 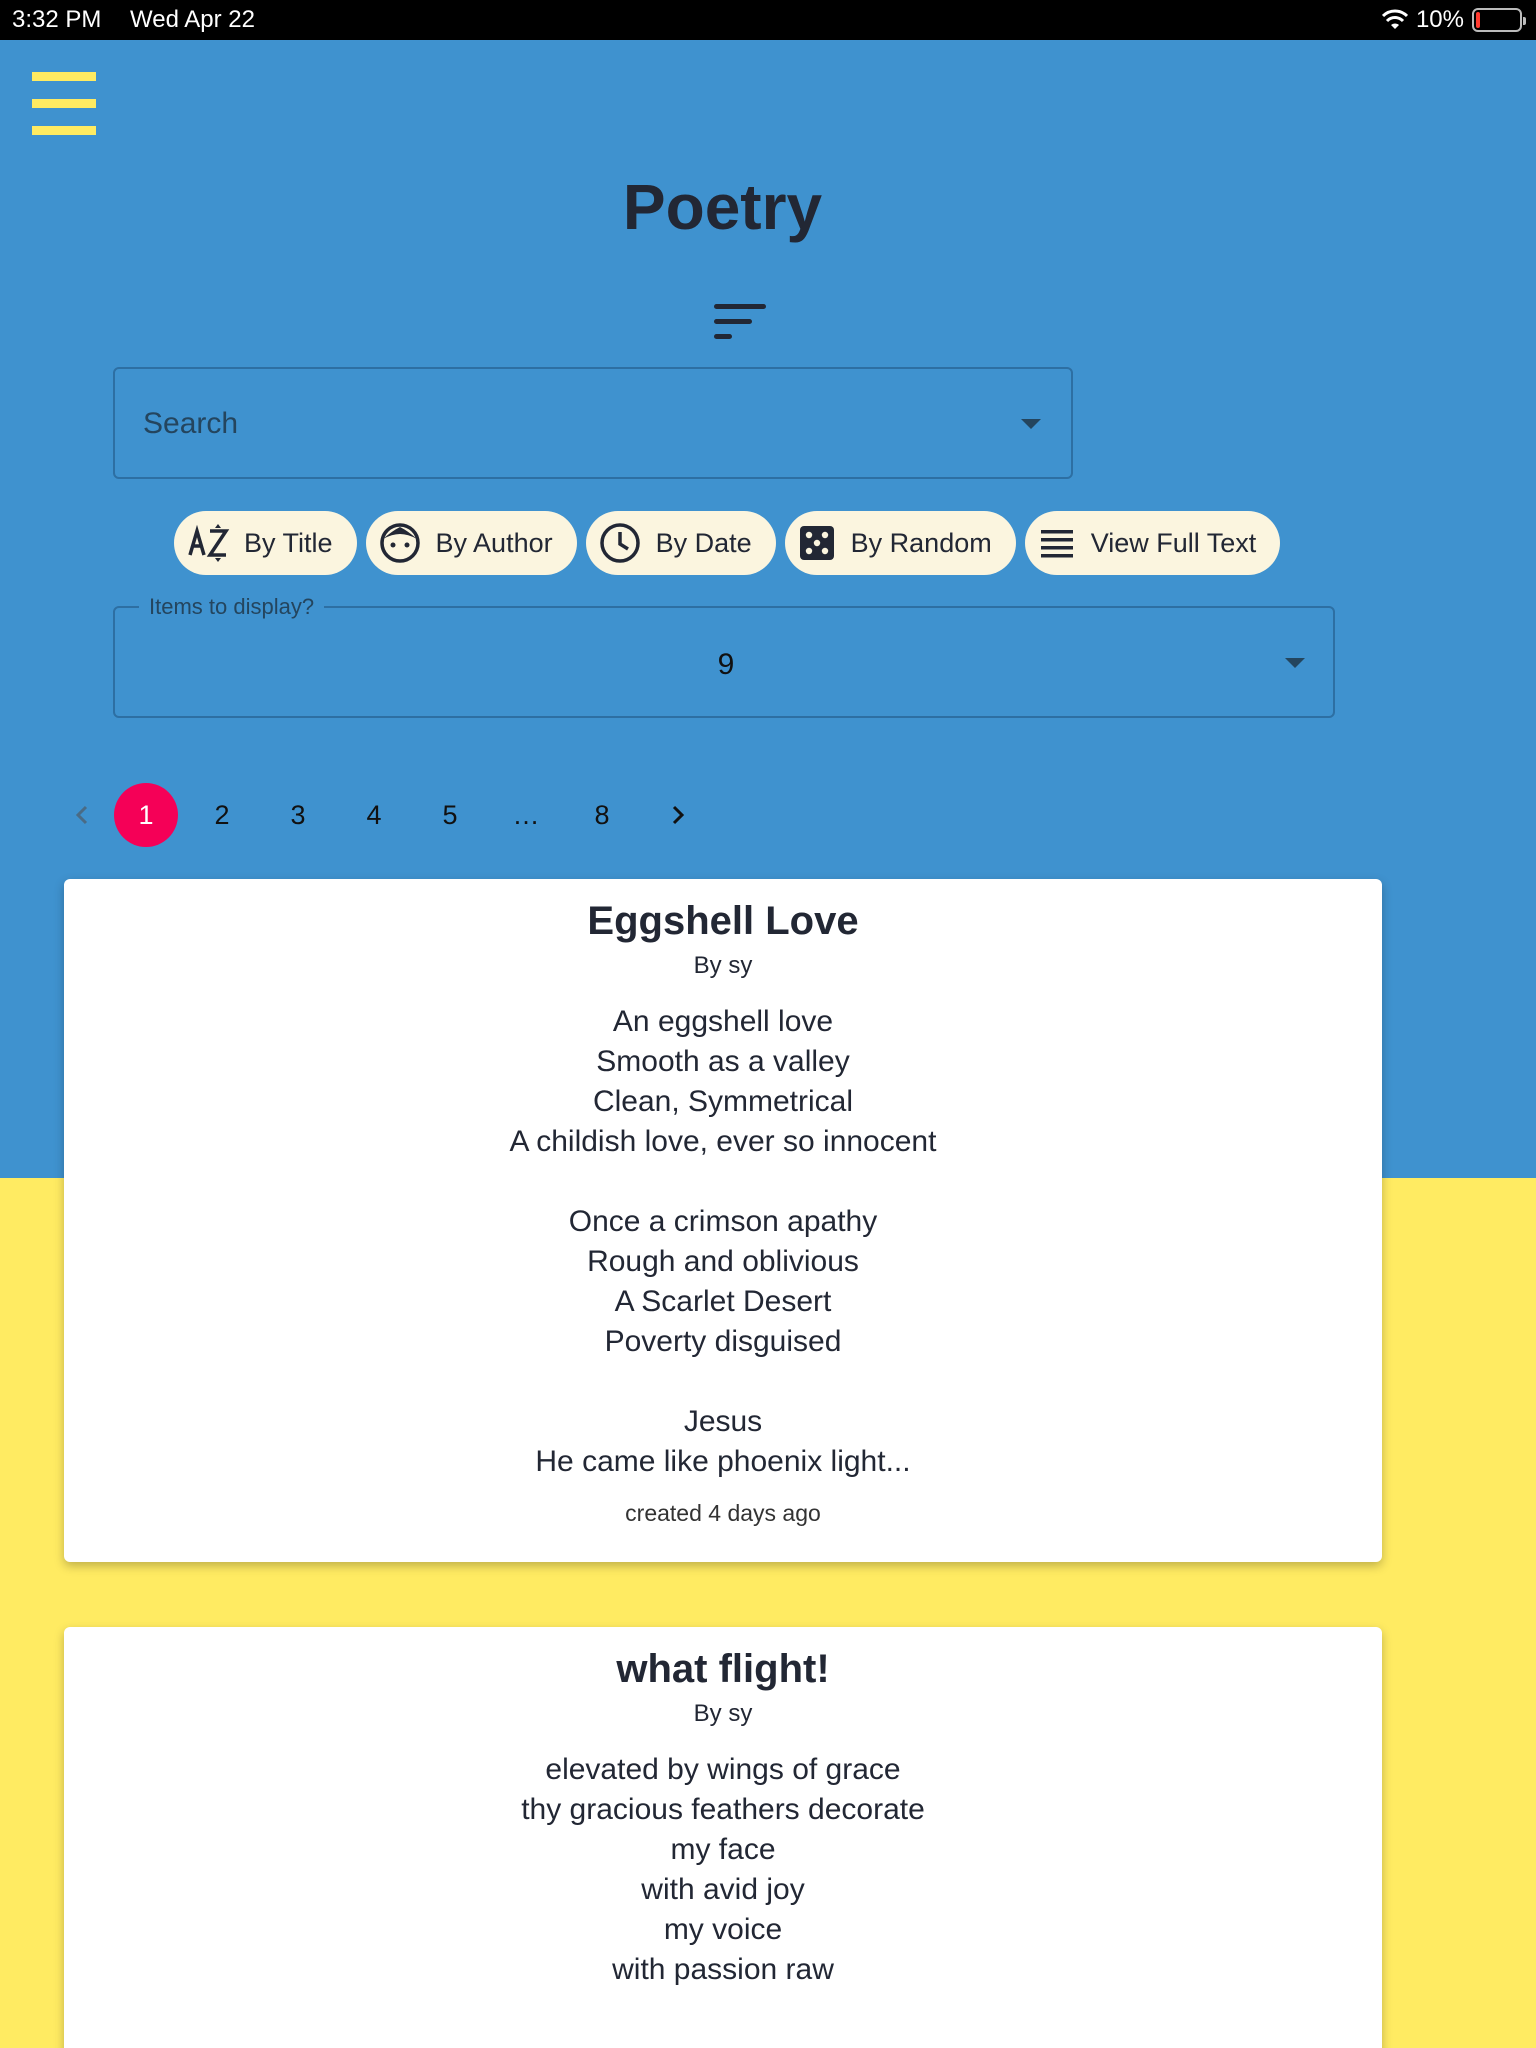 I want to click on next-page-button, so click(x=678, y=815).